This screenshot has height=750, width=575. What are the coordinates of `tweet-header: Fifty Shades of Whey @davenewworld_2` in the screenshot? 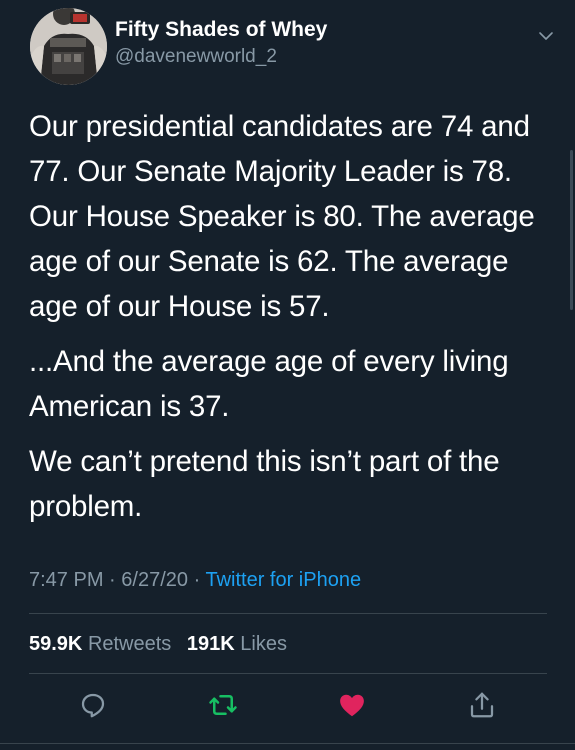 It's located at (295, 48).